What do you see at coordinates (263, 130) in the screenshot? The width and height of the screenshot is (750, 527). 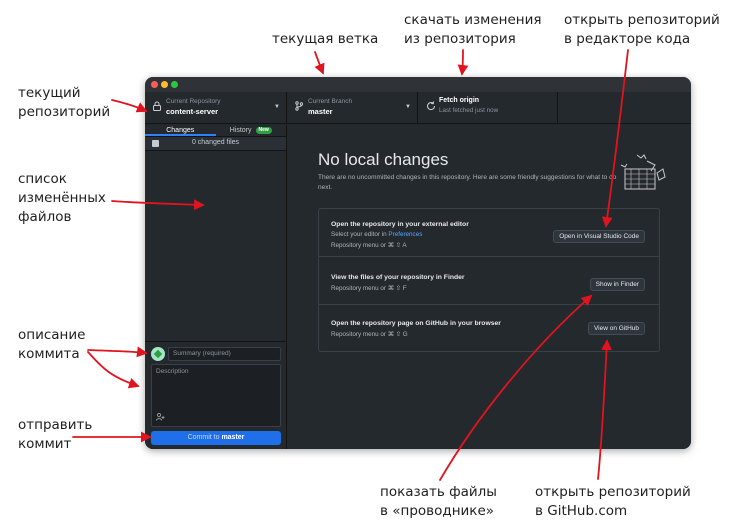 I see `new-badge: New` at bounding box center [263, 130].